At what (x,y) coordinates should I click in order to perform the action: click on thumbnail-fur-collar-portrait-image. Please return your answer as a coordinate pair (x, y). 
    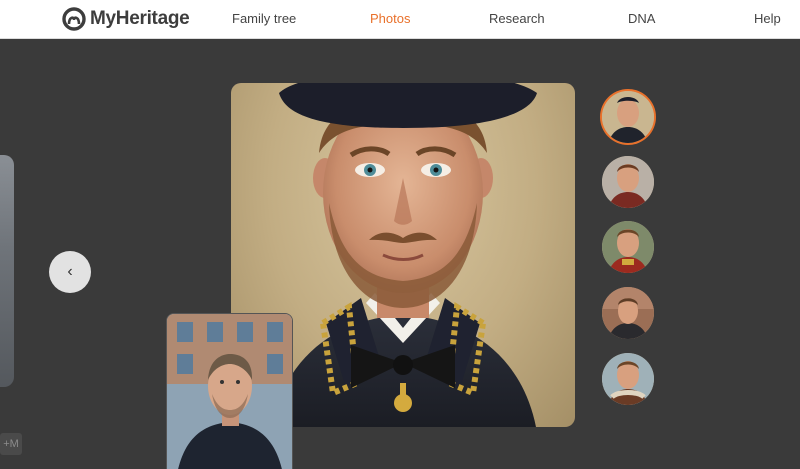
    Looking at the image, I should click on (628, 379).